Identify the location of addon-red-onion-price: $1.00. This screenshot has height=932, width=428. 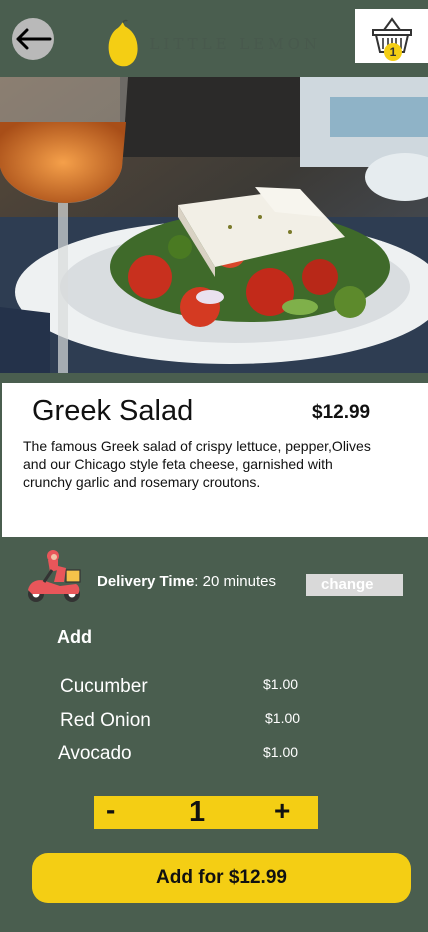
(283, 718).